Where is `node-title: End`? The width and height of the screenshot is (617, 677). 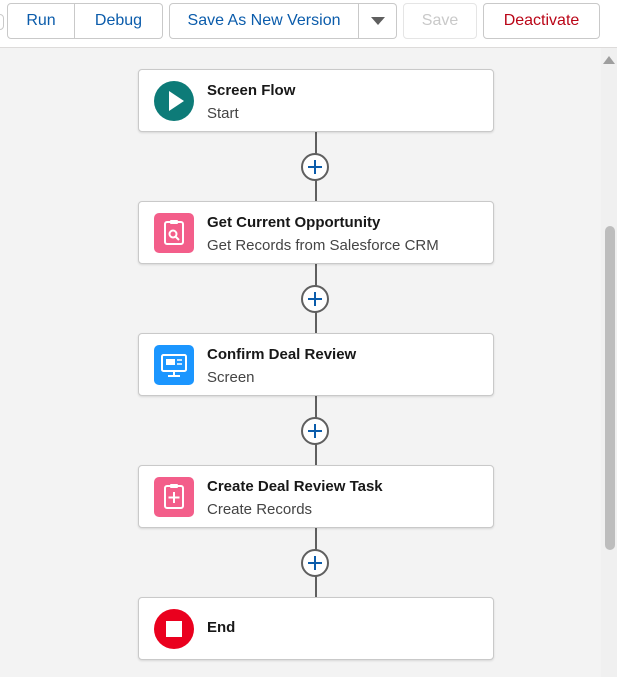 node-title: End is located at coordinates (221, 627).